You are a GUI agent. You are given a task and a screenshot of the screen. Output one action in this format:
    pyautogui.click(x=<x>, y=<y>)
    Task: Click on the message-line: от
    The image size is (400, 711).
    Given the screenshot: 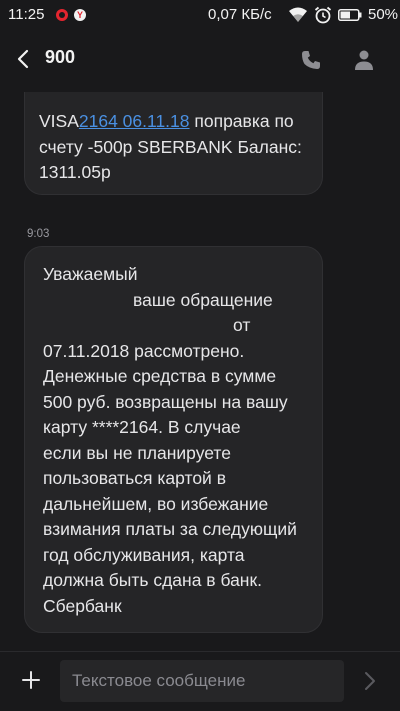 What is the action you would take?
    pyautogui.click(x=242, y=325)
    